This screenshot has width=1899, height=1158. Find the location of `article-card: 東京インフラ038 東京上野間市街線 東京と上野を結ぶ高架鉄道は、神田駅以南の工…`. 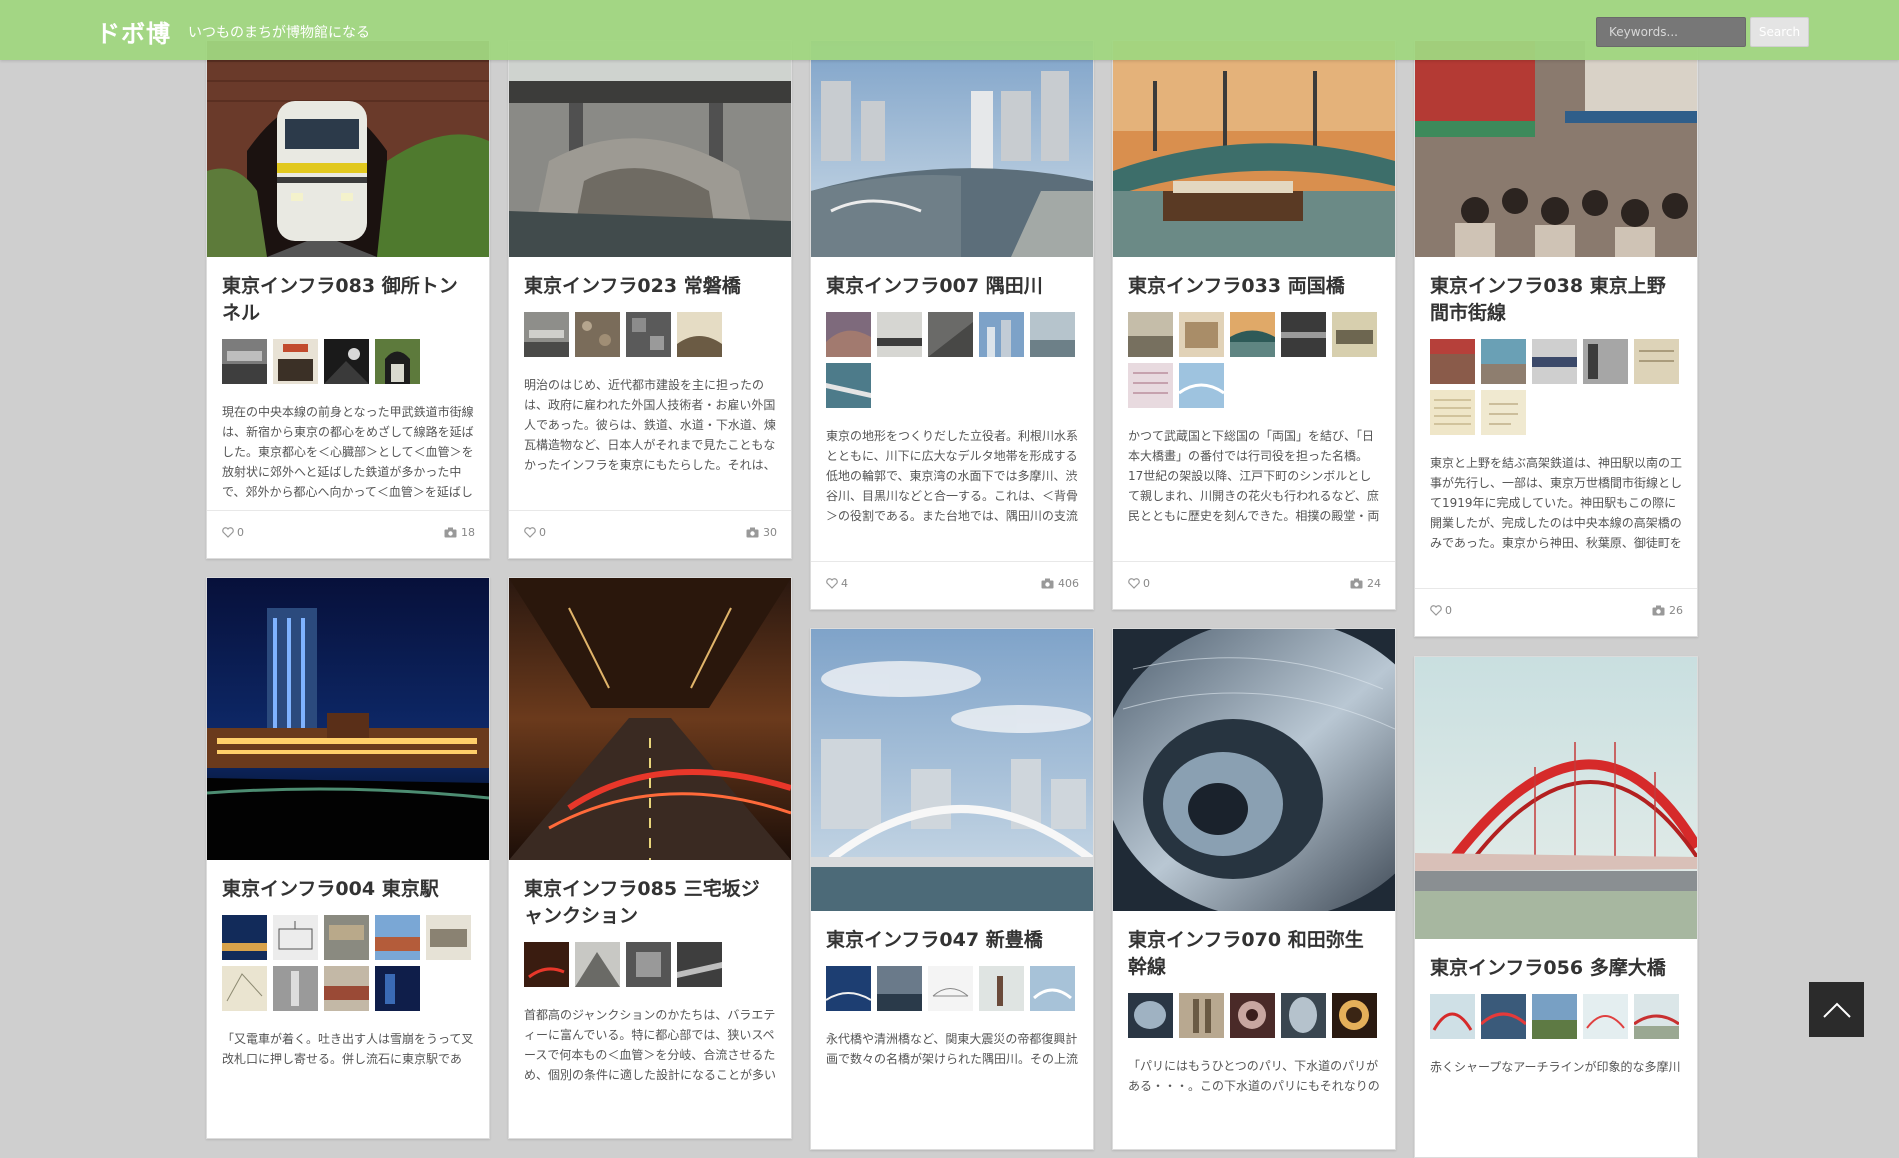

article-card: 東京インフラ038 東京上野間市街線 東京と上野を結ぶ高架鉄道は、神田駅以南の工… is located at coordinates (1556, 338).